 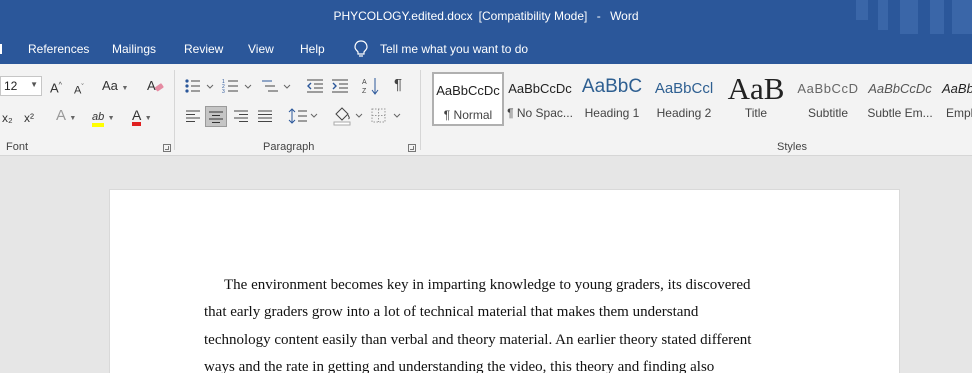 What do you see at coordinates (468, 115) in the screenshot?
I see `style-name: ¶ Normal` at bounding box center [468, 115].